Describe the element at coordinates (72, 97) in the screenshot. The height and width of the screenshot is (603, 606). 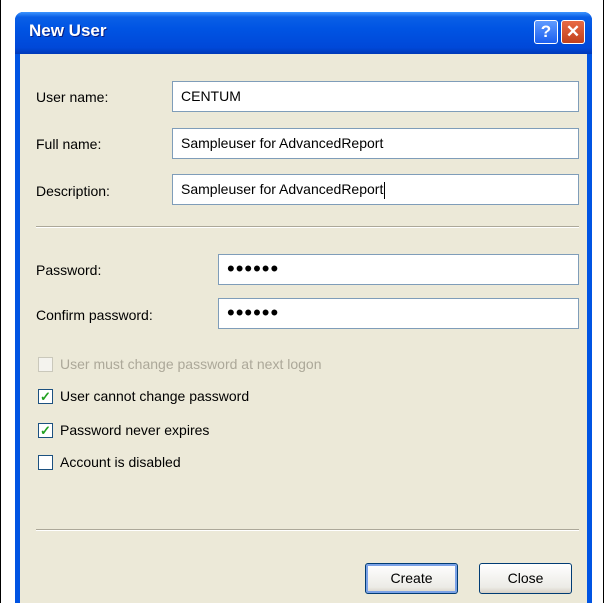
I see `username-label: User name:` at that location.